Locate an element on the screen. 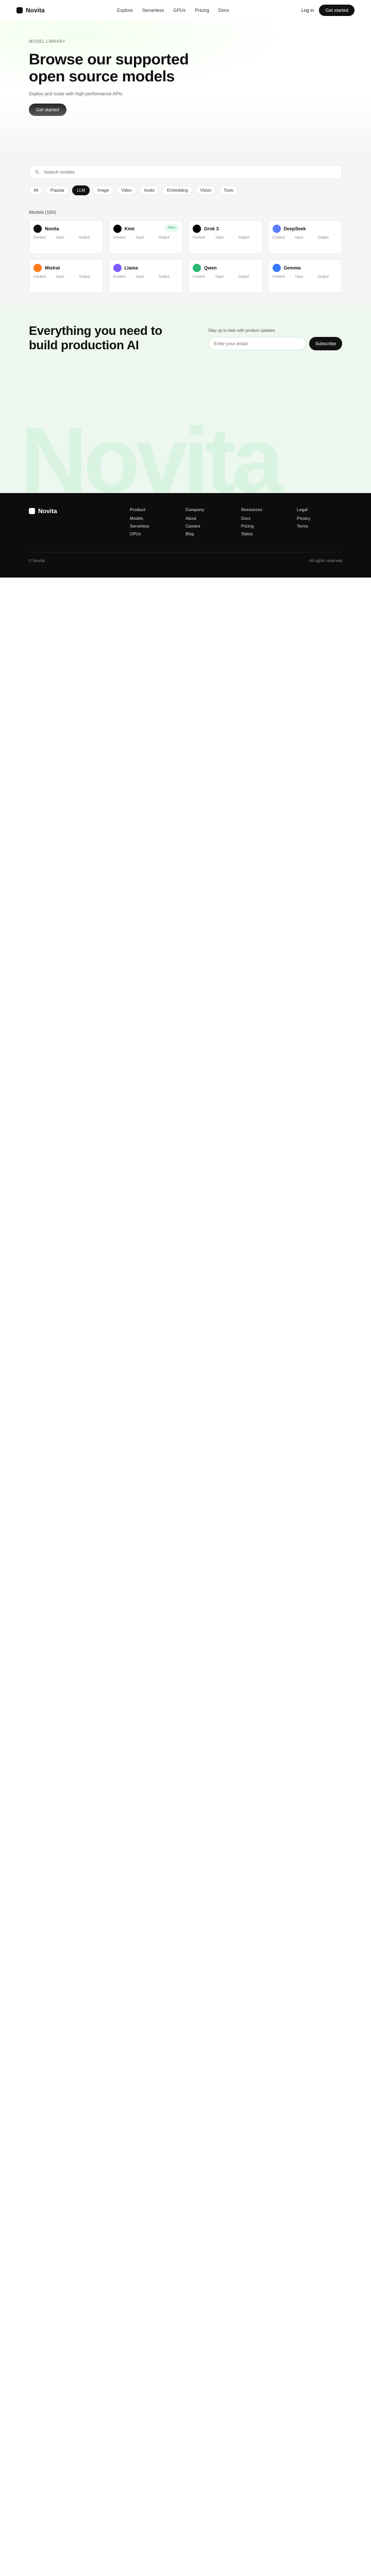 The width and height of the screenshot is (371, 2576). footer-right: All rights reserved is located at coordinates (325, 560).